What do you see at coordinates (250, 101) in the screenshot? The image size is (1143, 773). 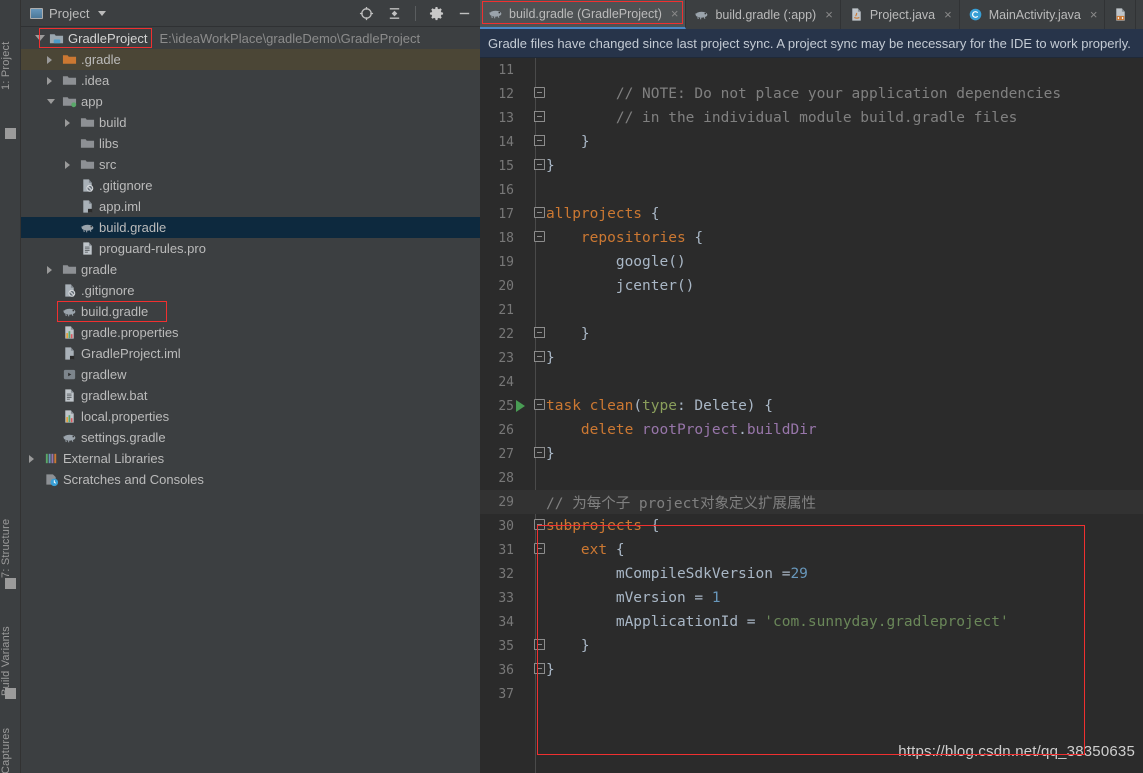 I see `tree-item-app: app` at bounding box center [250, 101].